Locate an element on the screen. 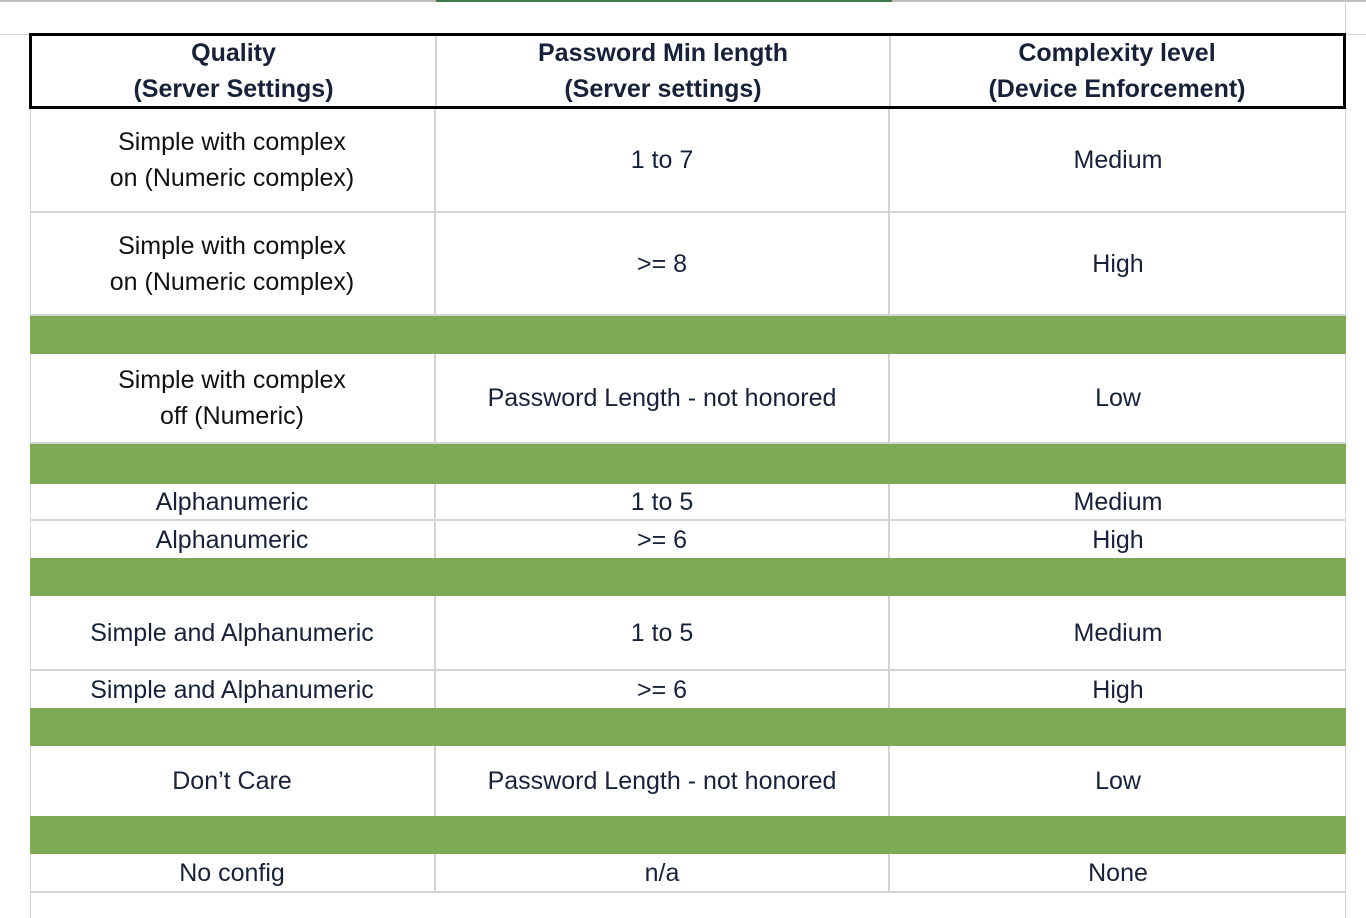 The image size is (1366, 918). header-quality: Quality (Server Settings) is located at coordinates (234, 71).